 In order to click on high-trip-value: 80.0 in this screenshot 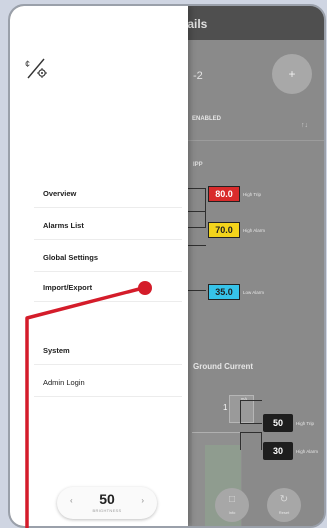, I will do `click(224, 194)`.